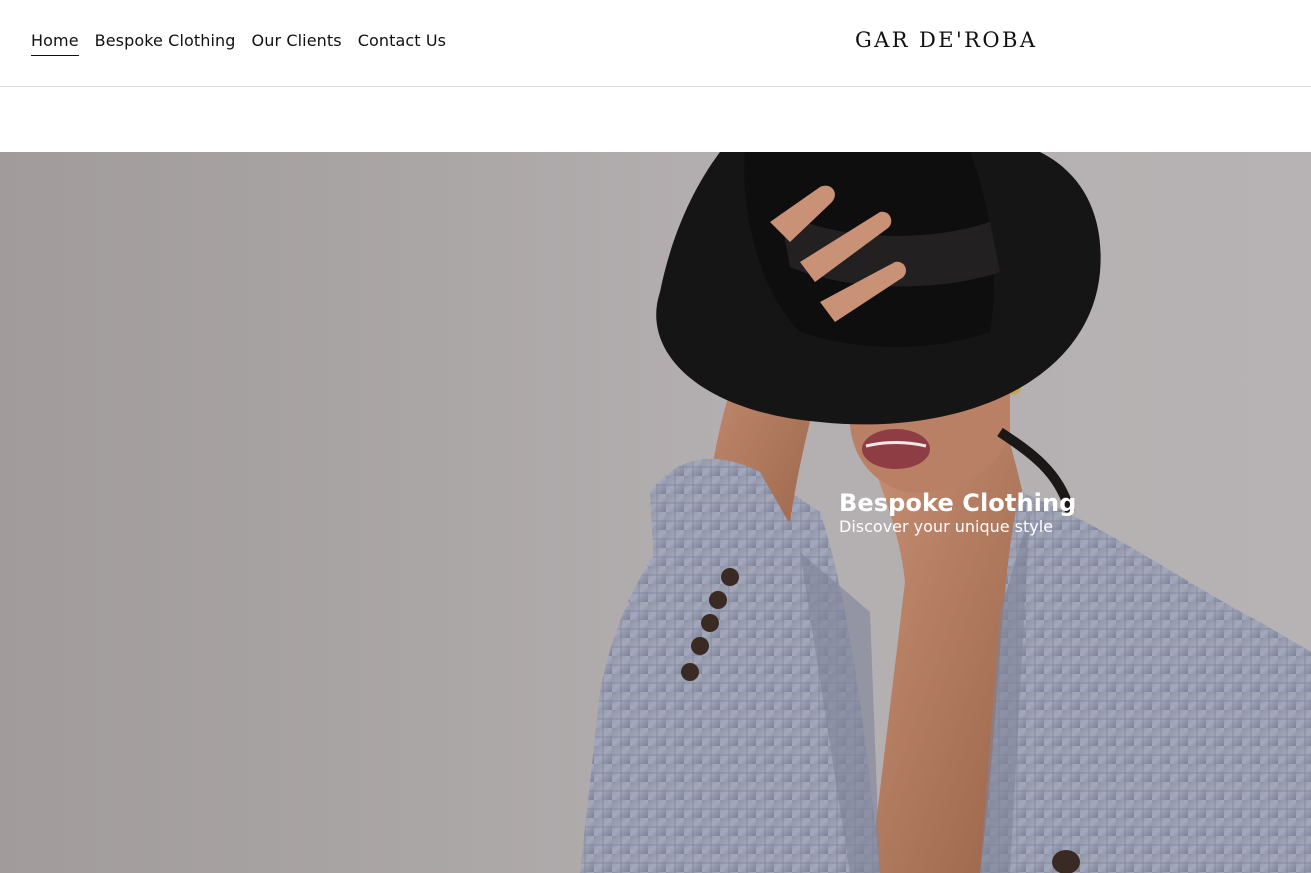 This screenshot has width=1311, height=873. What do you see at coordinates (55, 43) in the screenshot?
I see `nav-link-home: Home` at bounding box center [55, 43].